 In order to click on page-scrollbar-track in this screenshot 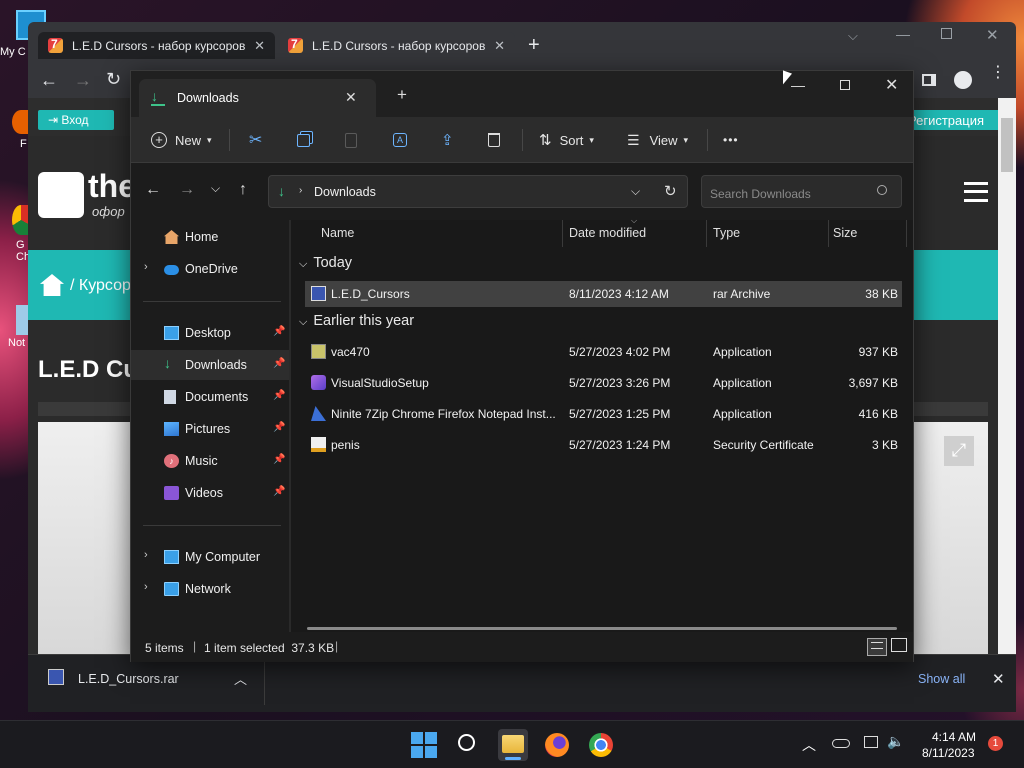, I will do `click(1007, 376)`.